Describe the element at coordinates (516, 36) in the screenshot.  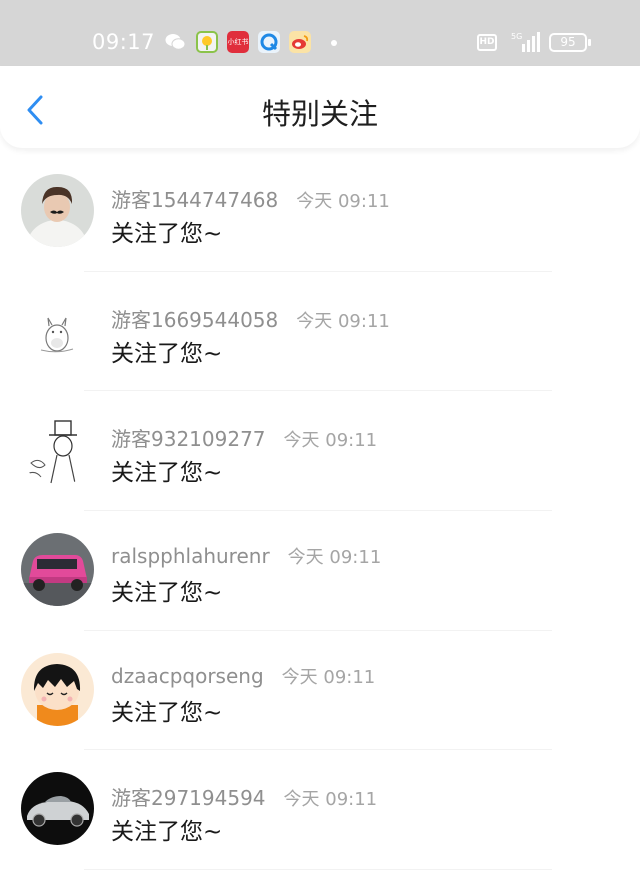
I see `network-label: 5G` at that location.